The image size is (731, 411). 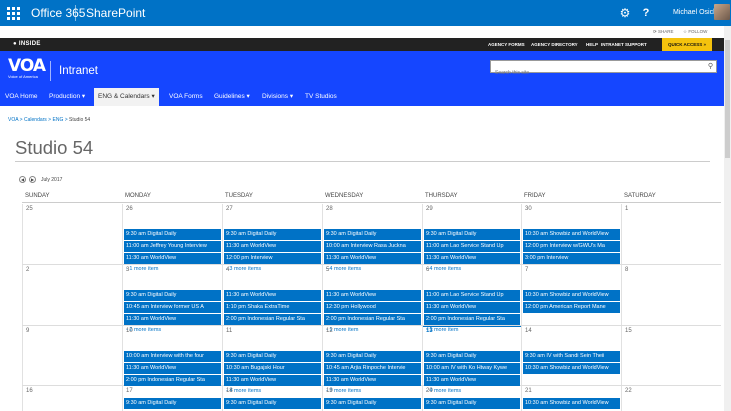 I want to click on calendar-day: 1, so click(x=671, y=234).